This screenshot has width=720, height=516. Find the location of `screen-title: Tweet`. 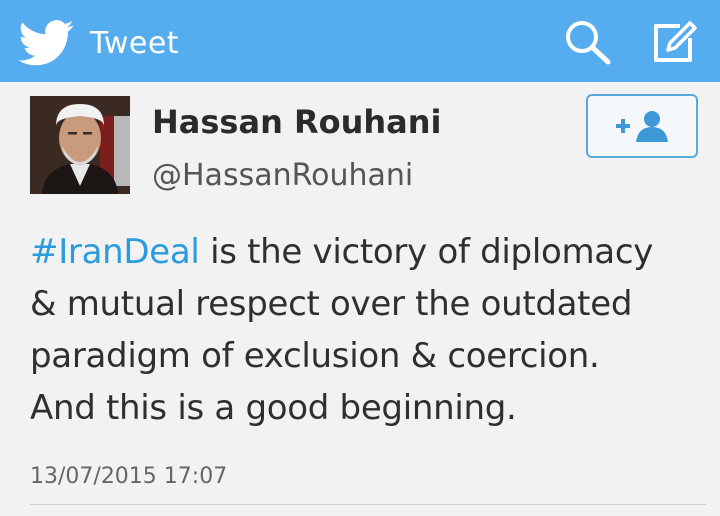

screen-title: Tweet is located at coordinates (135, 43).